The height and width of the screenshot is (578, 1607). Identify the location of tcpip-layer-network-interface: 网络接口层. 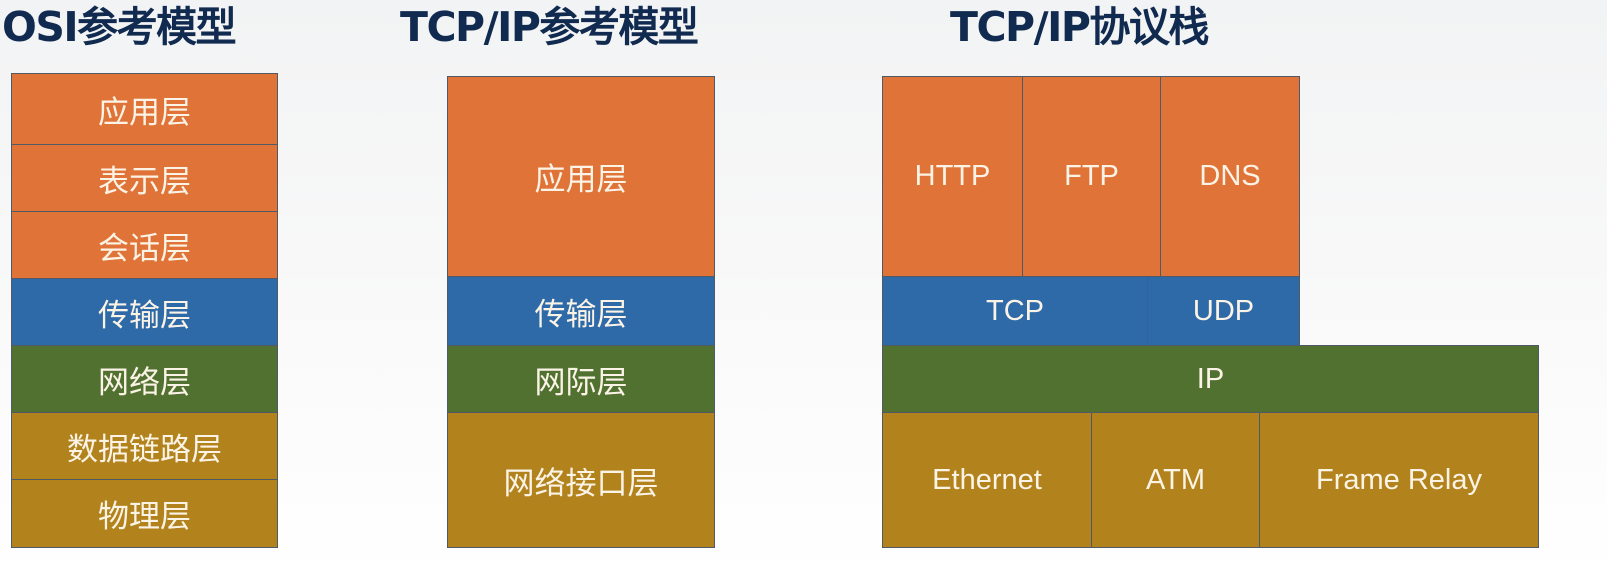
(581, 480).